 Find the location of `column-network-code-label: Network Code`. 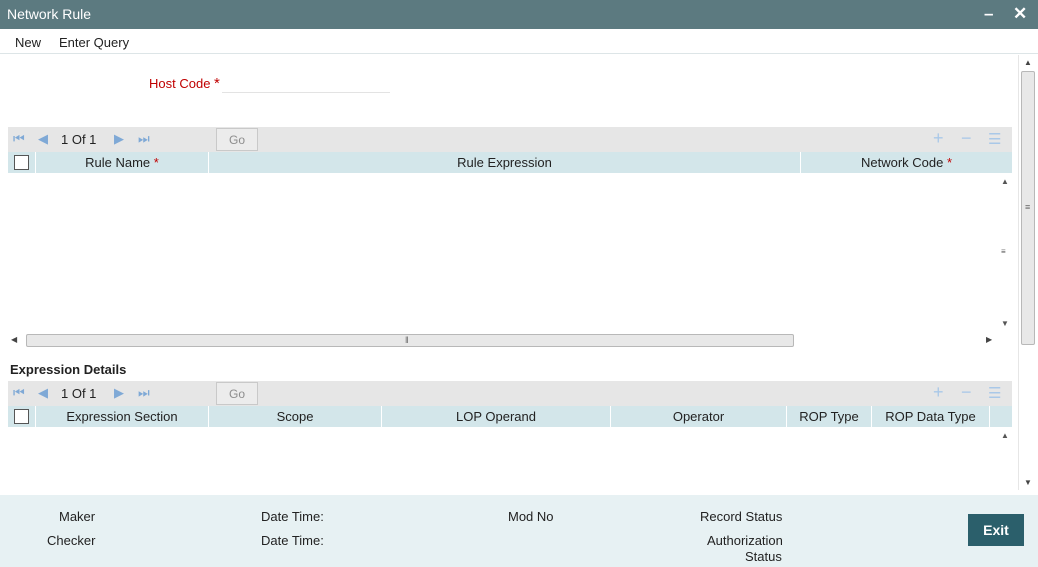

column-network-code-label: Network Code is located at coordinates (902, 162).